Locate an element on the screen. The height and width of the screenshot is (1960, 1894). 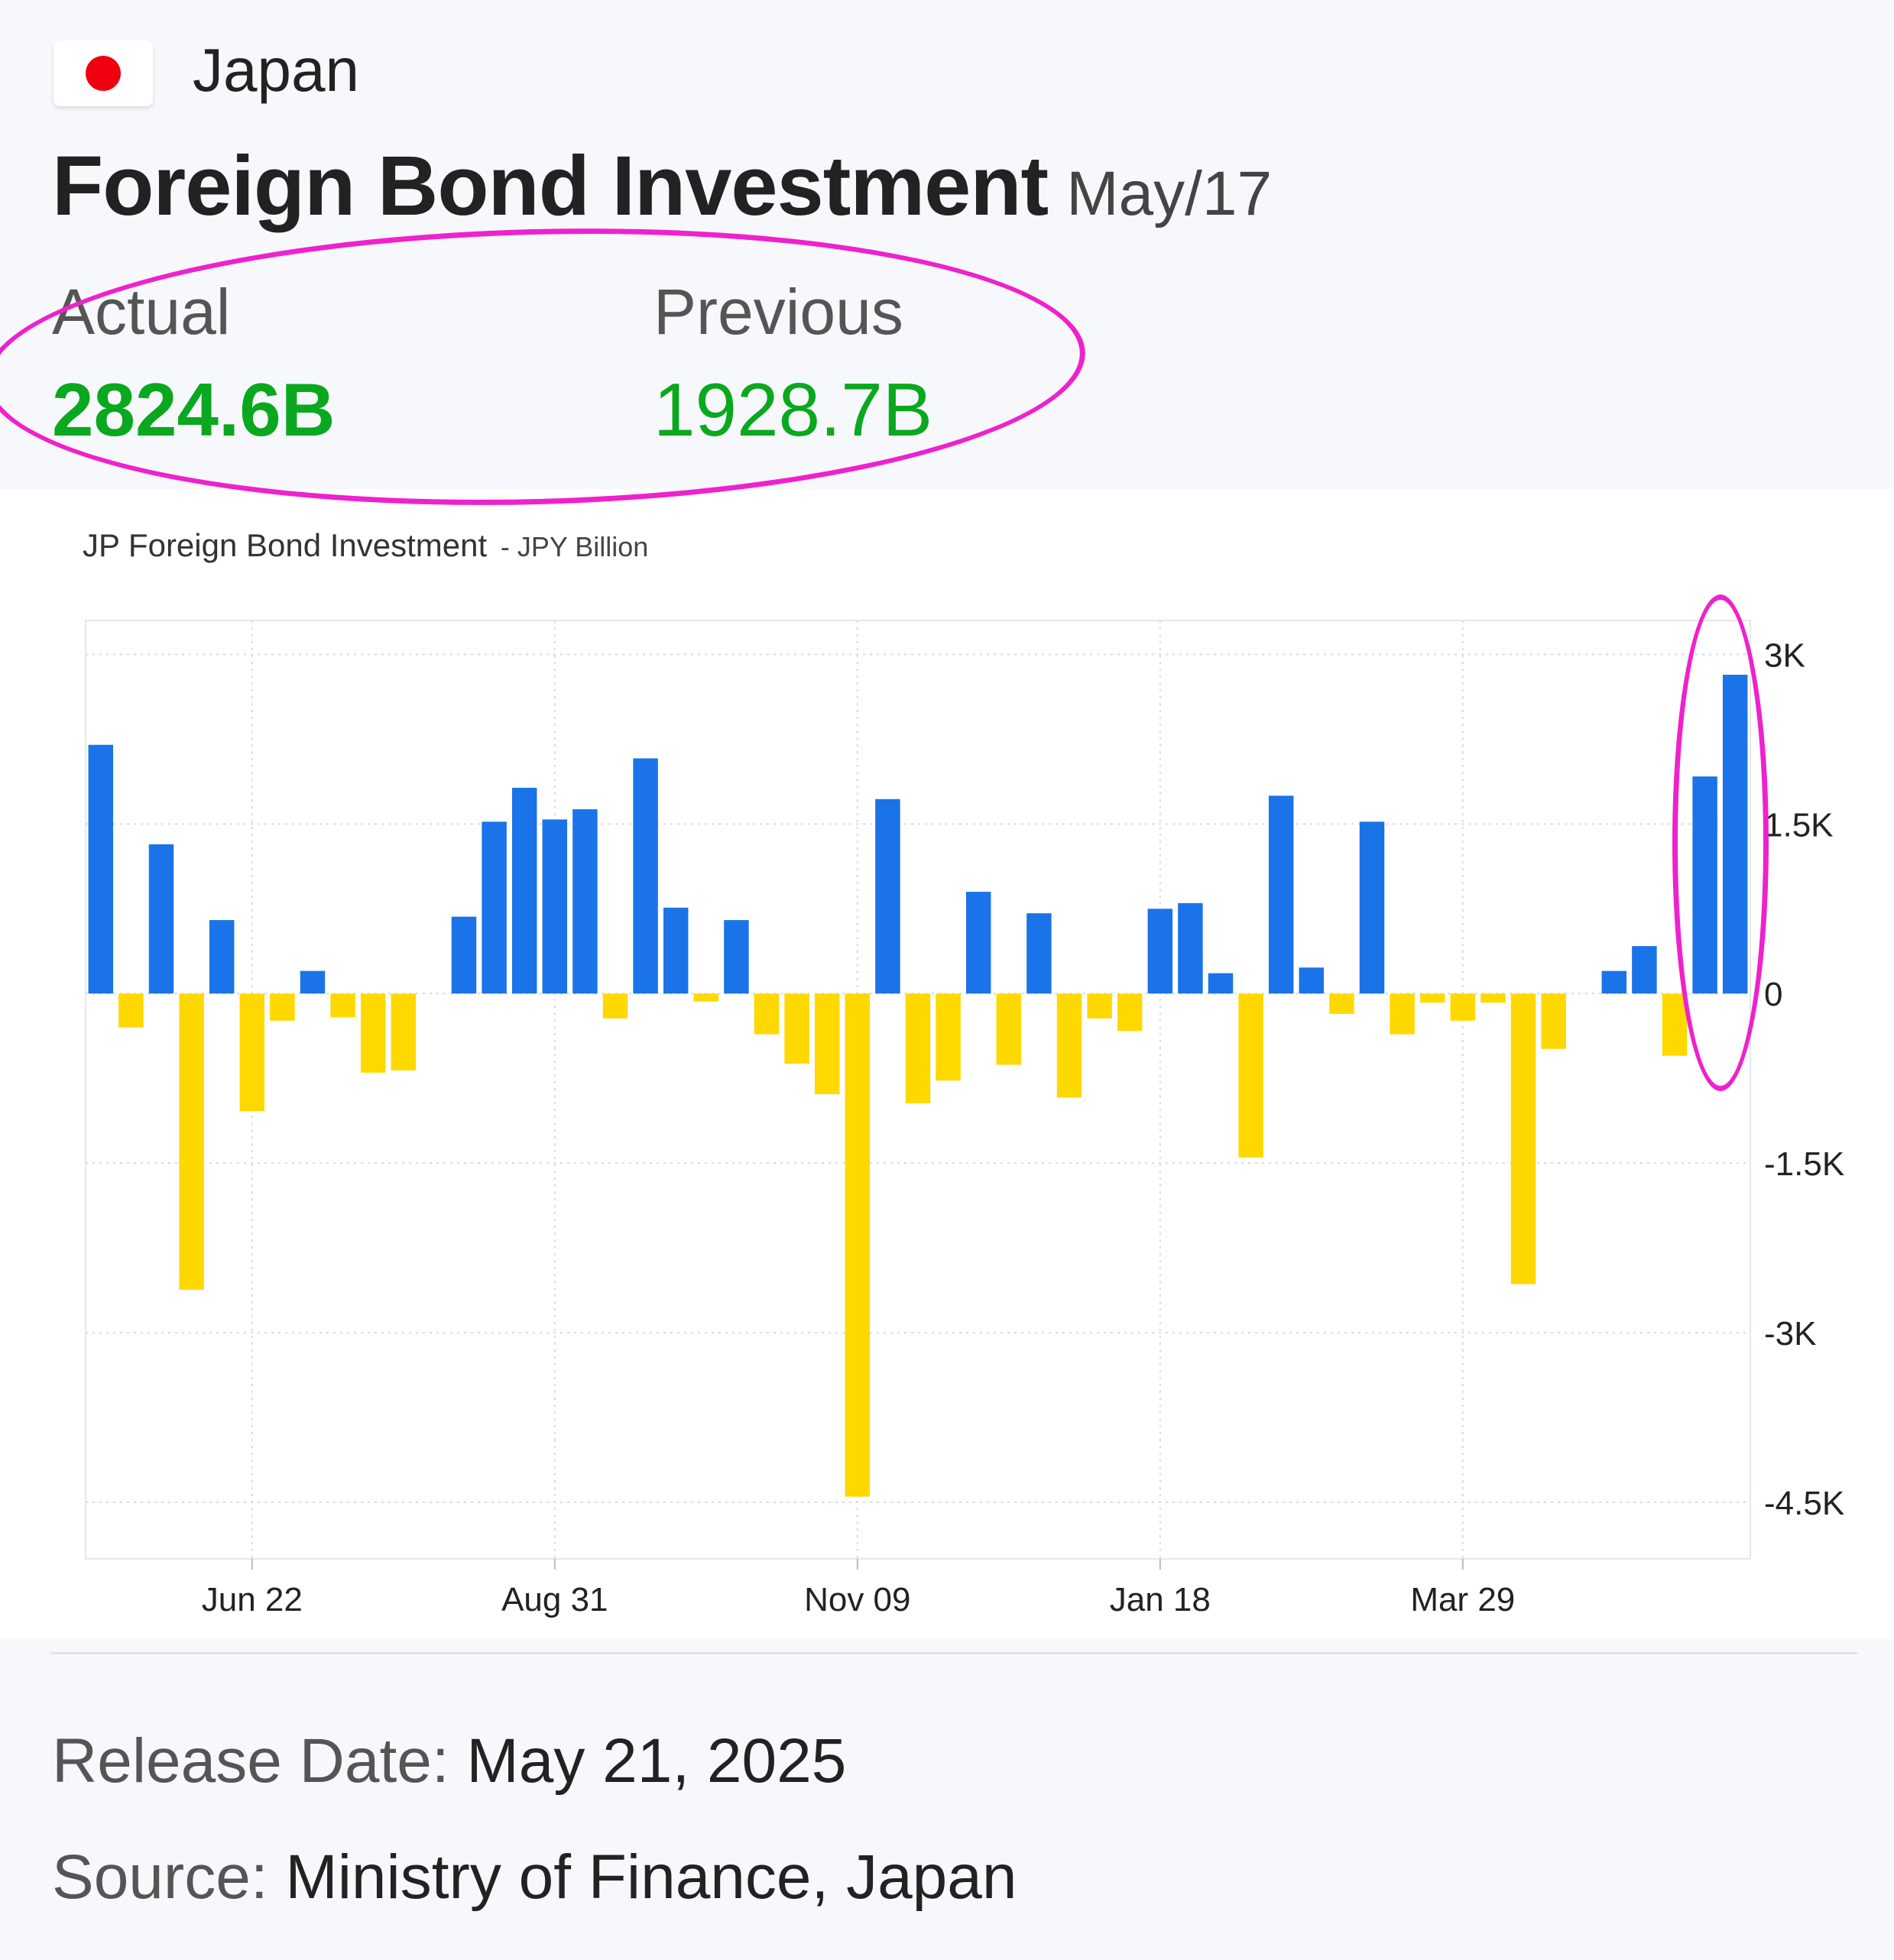
y-tick-label: 3K is located at coordinates (1784, 655).